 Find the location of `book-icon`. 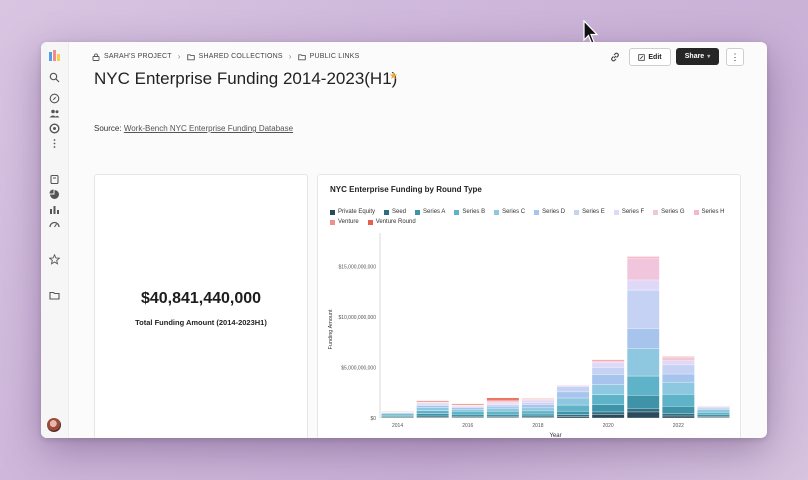

book-icon is located at coordinates (54, 179).